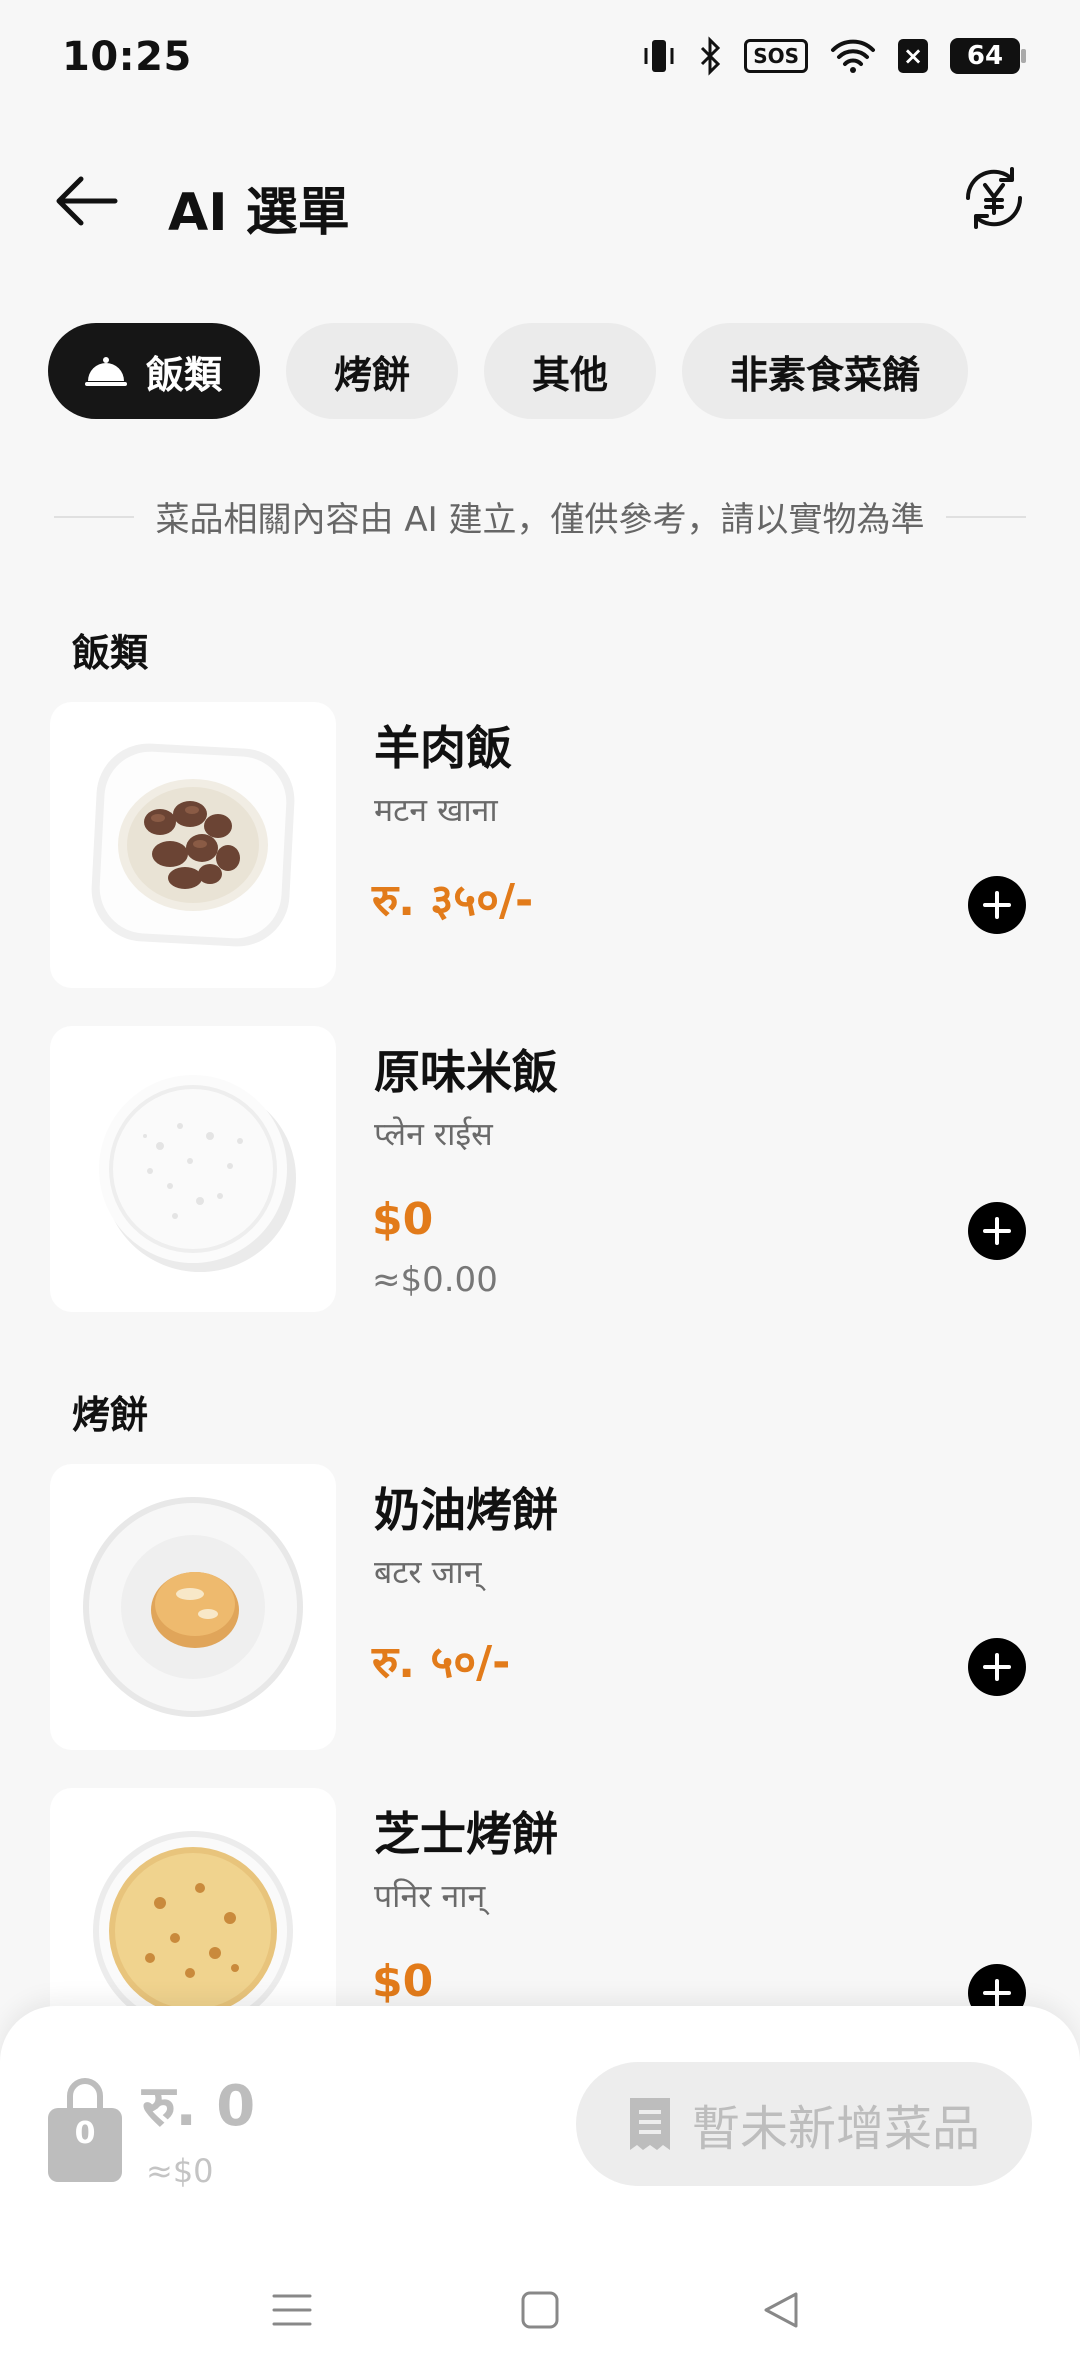 The width and height of the screenshot is (1080, 2376). I want to click on back-nav-button, so click(782, 2310).